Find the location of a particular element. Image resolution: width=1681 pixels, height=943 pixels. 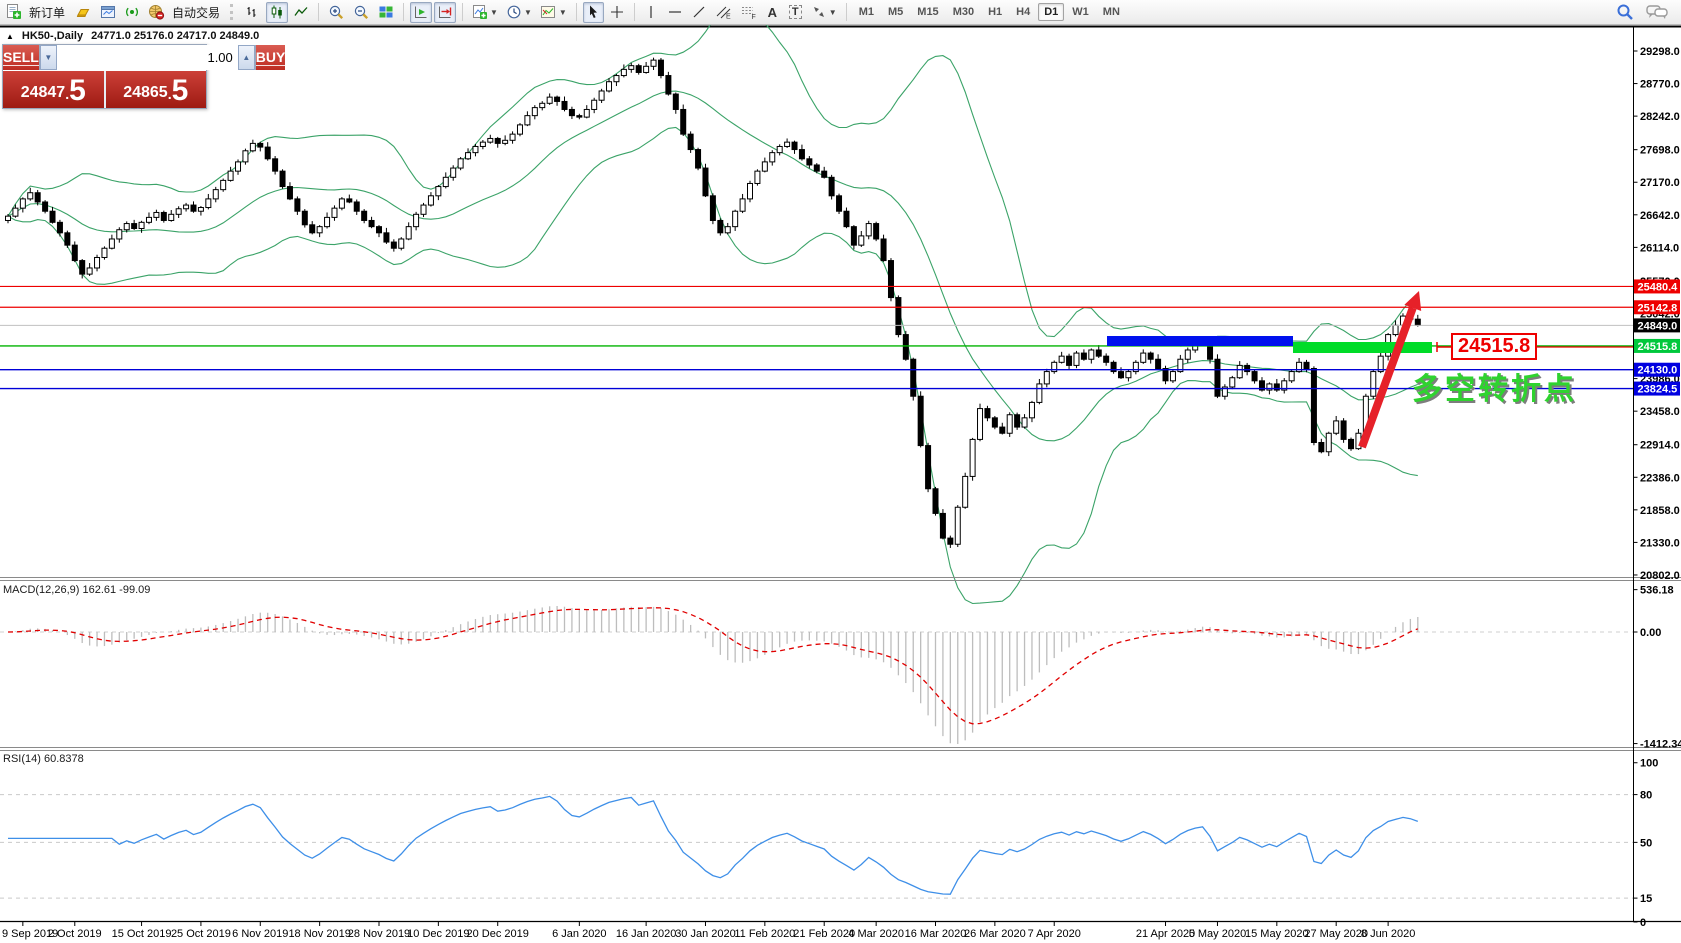

text-label-icon: T is located at coordinates (795, 12).